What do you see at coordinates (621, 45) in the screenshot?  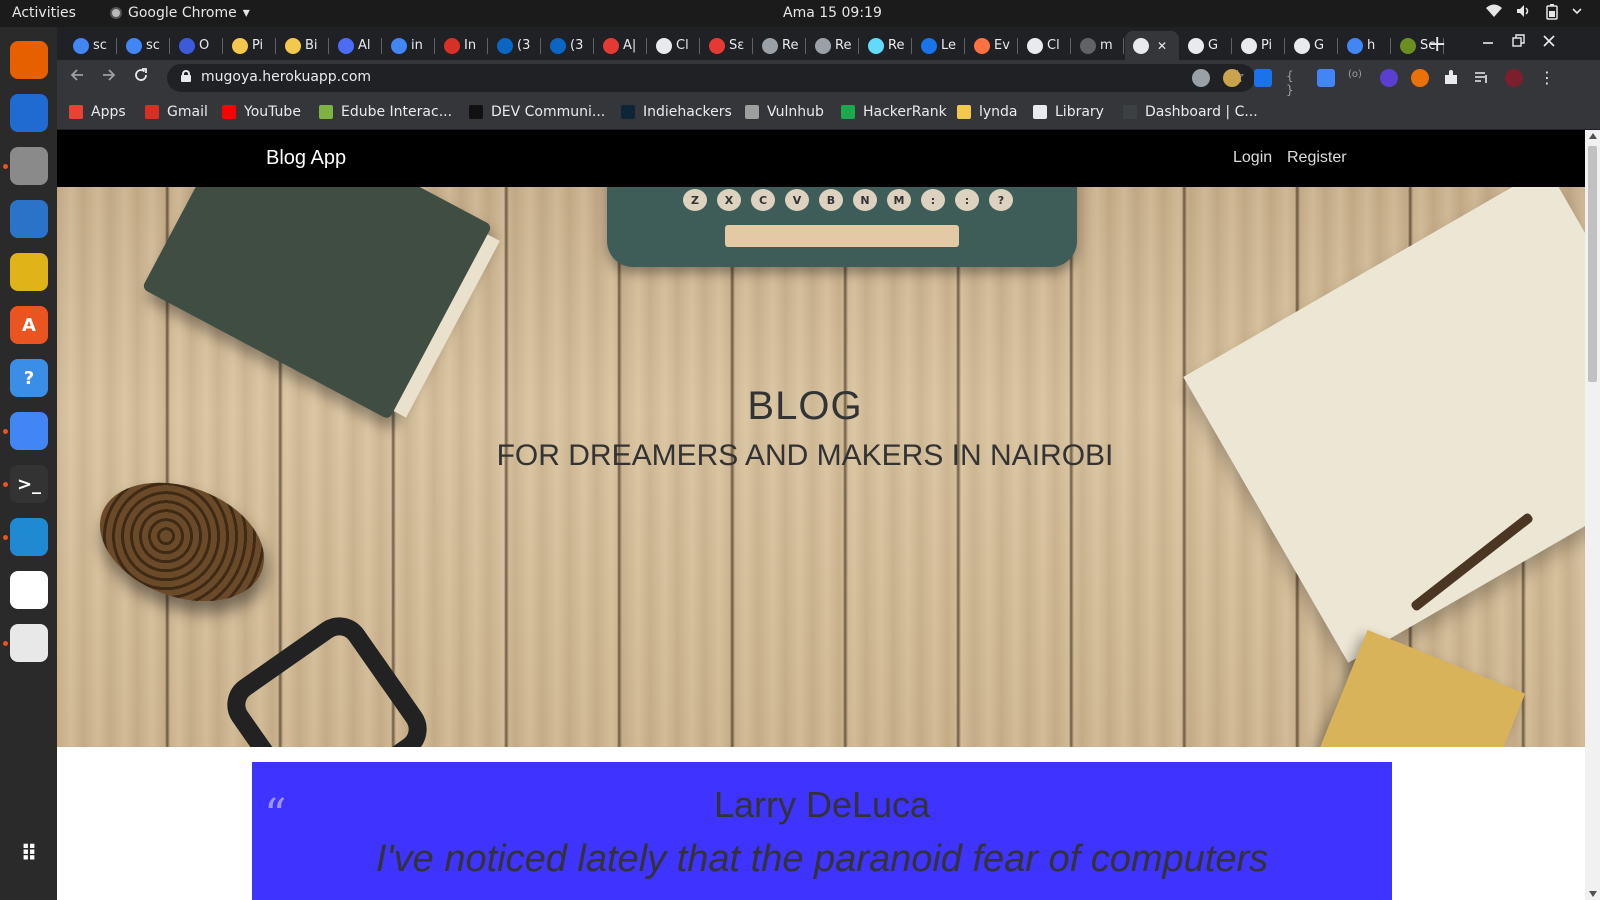 I see `tab: A|` at bounding box center [621, 45].